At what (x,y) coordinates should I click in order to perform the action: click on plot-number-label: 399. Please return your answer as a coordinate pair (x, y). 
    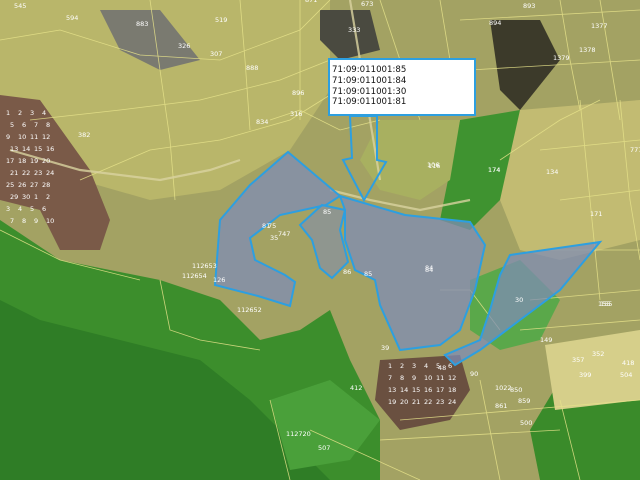
    Looking at the image, I should click on (585, 375).